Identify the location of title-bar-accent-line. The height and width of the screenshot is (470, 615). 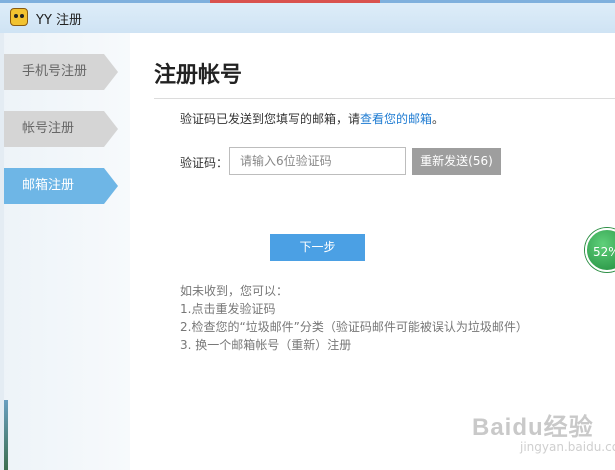
(295, 1).